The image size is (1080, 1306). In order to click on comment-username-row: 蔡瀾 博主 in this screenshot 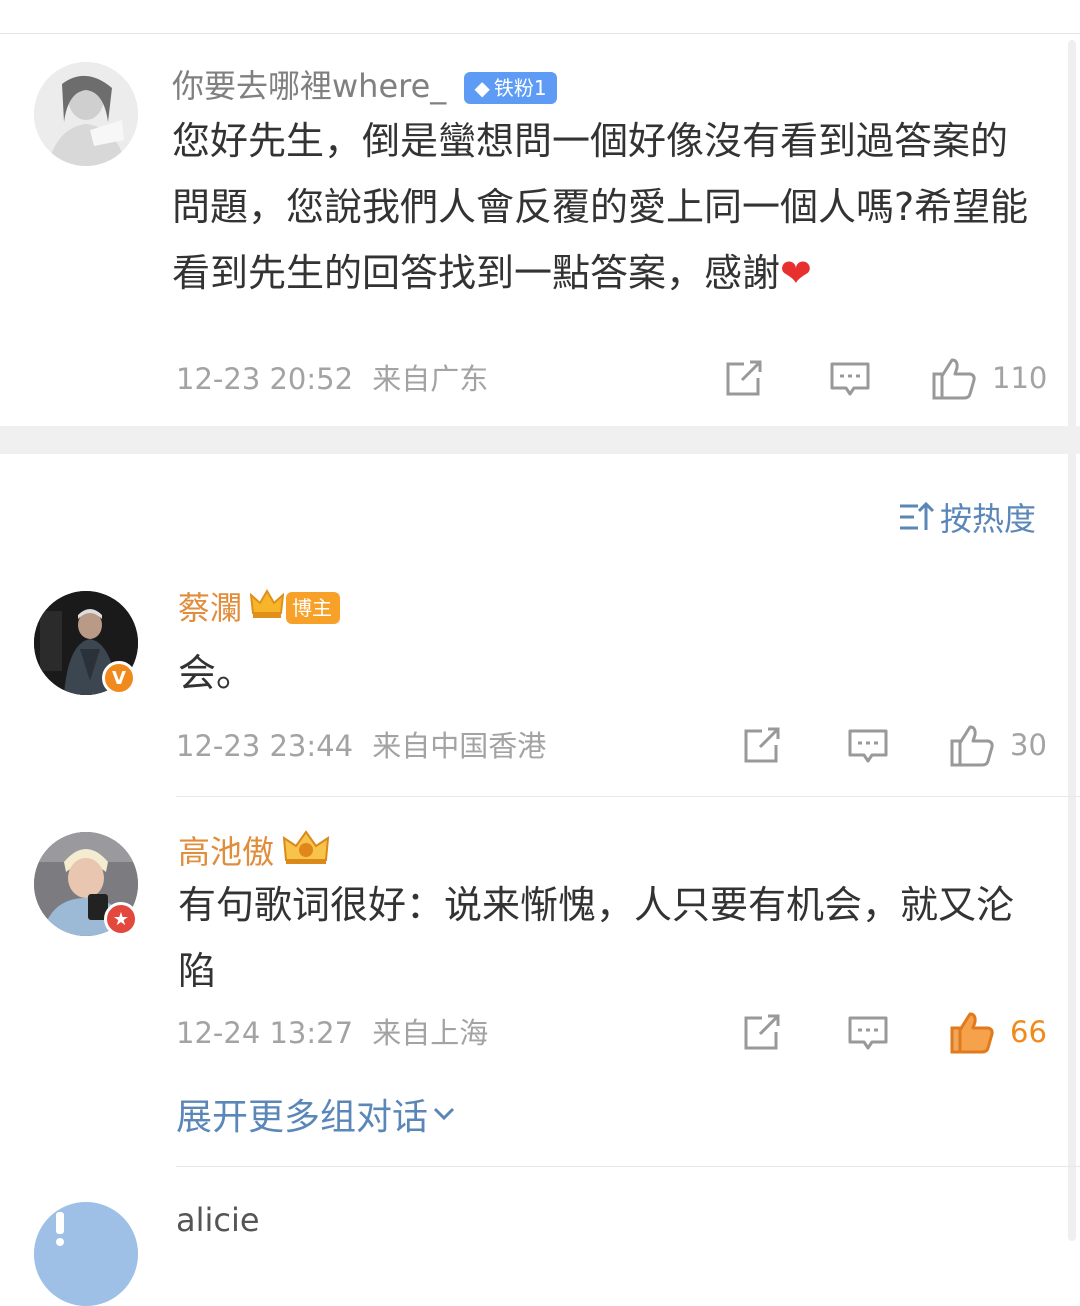, I will do `click(259, 608)`.